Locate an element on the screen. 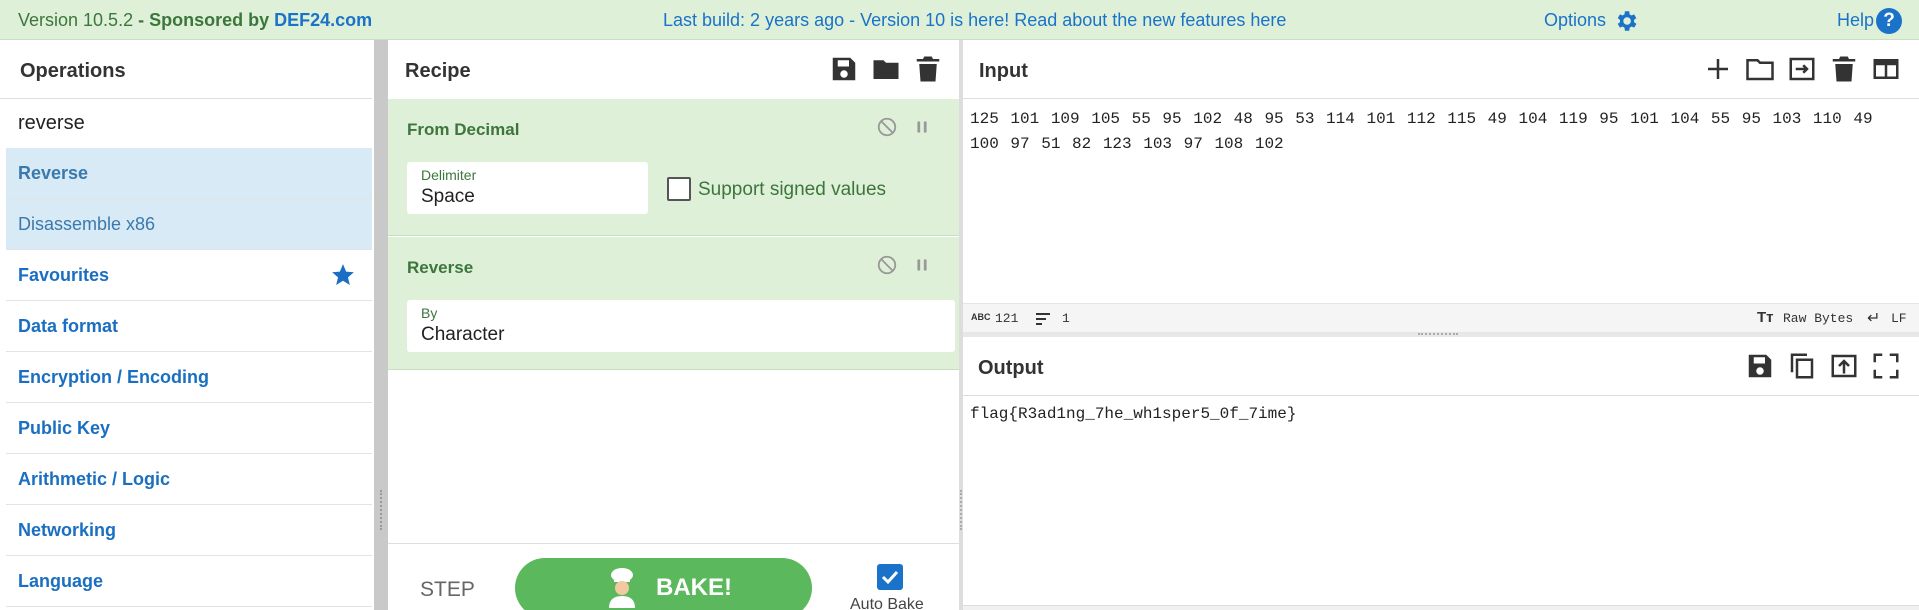  operations-resize-handle is located at coordinates (381, 325).